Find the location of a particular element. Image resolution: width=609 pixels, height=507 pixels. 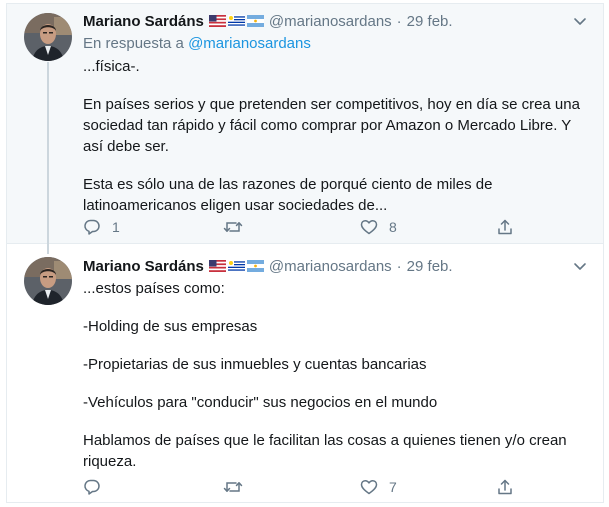

like-button: 7 is located at coordinates (378, 487).